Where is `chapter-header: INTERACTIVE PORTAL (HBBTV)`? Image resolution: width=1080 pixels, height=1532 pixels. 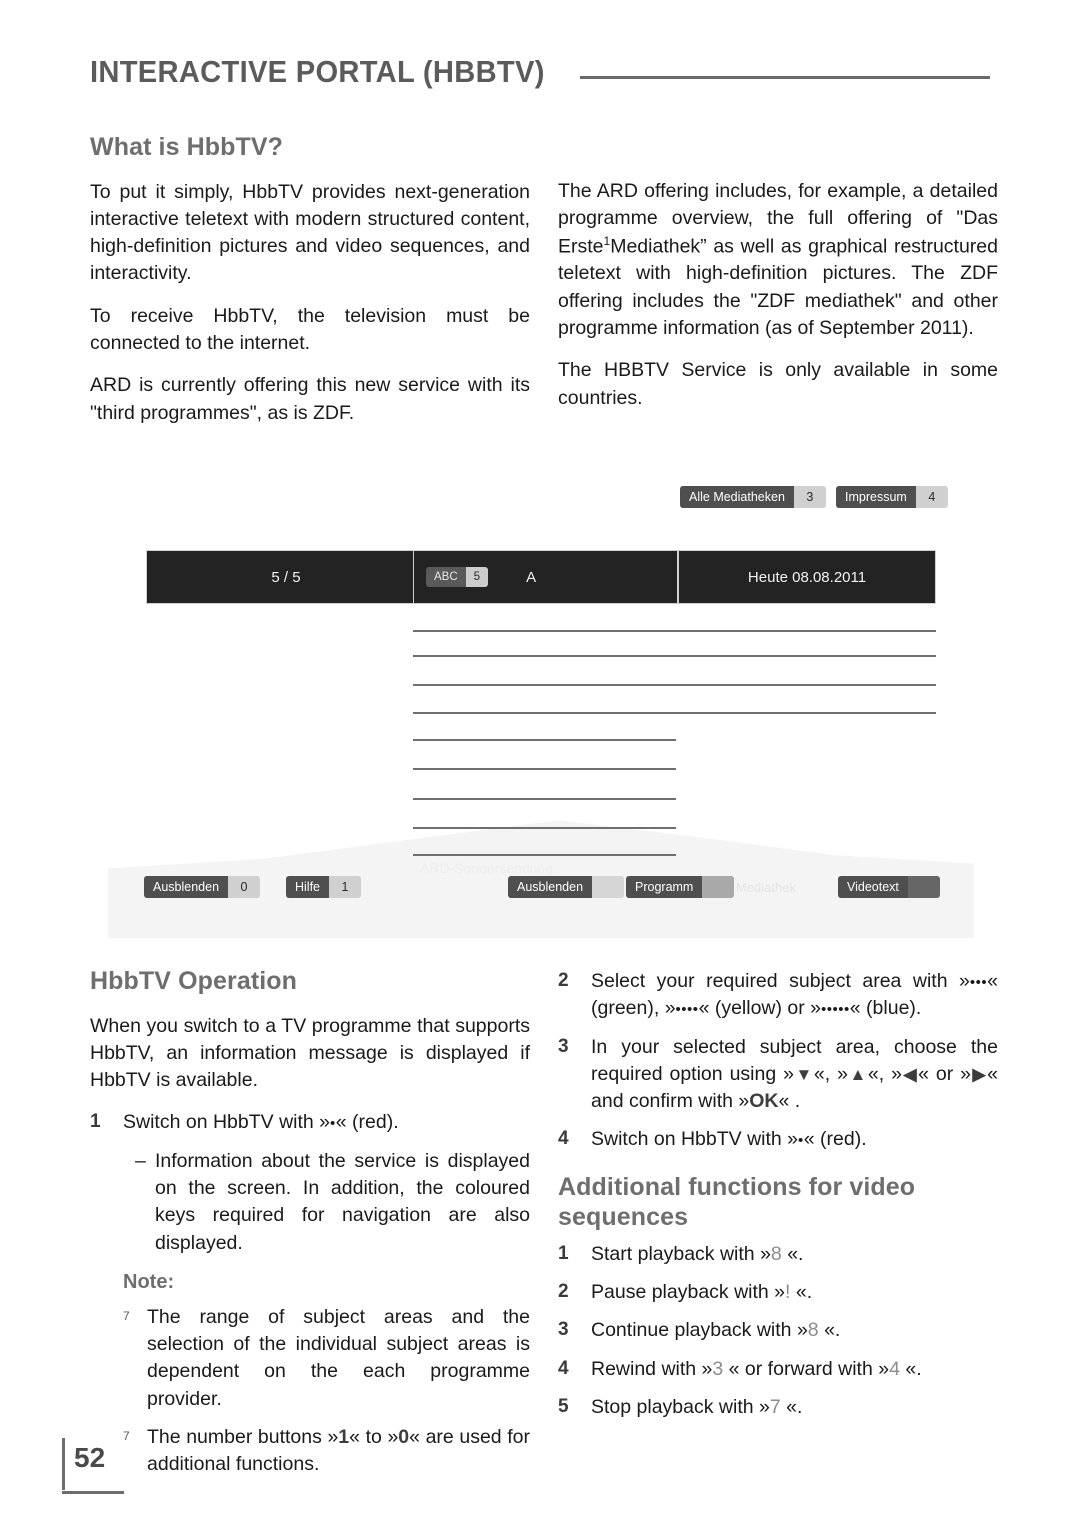
chapter-header: INTERACTIVE PORTAL (HBBTV) is located at coordinates (540, 72).